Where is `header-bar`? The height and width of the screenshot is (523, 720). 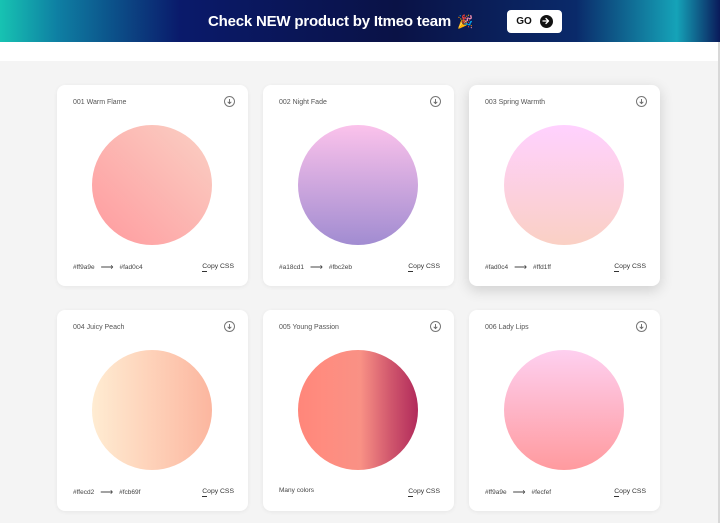
header-bar is located at coordinates (359, 51).